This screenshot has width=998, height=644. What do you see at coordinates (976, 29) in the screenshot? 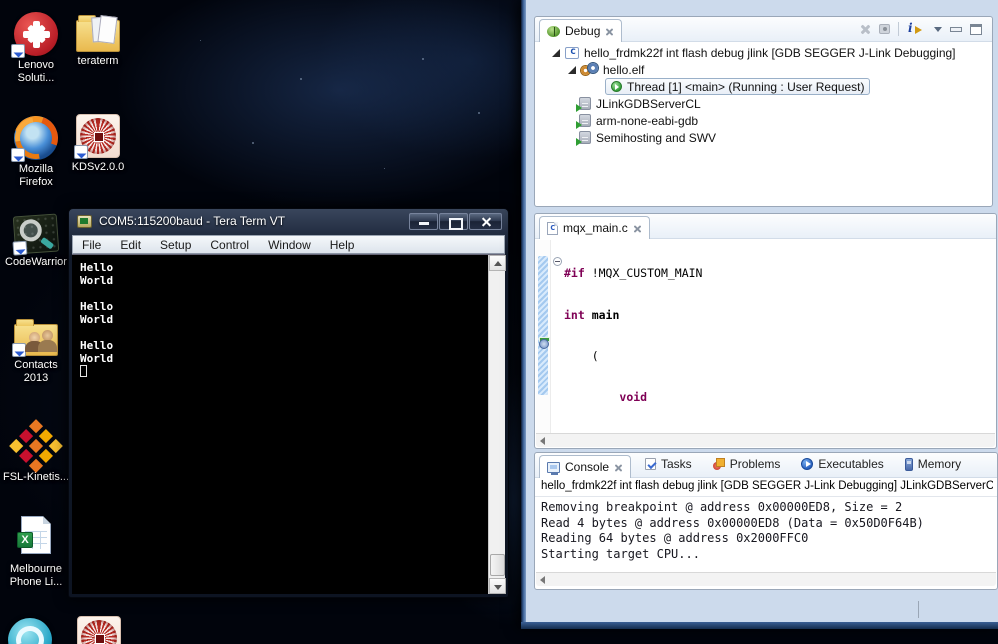
I see `maximize-view-icon` at bounding box center [976, 29].